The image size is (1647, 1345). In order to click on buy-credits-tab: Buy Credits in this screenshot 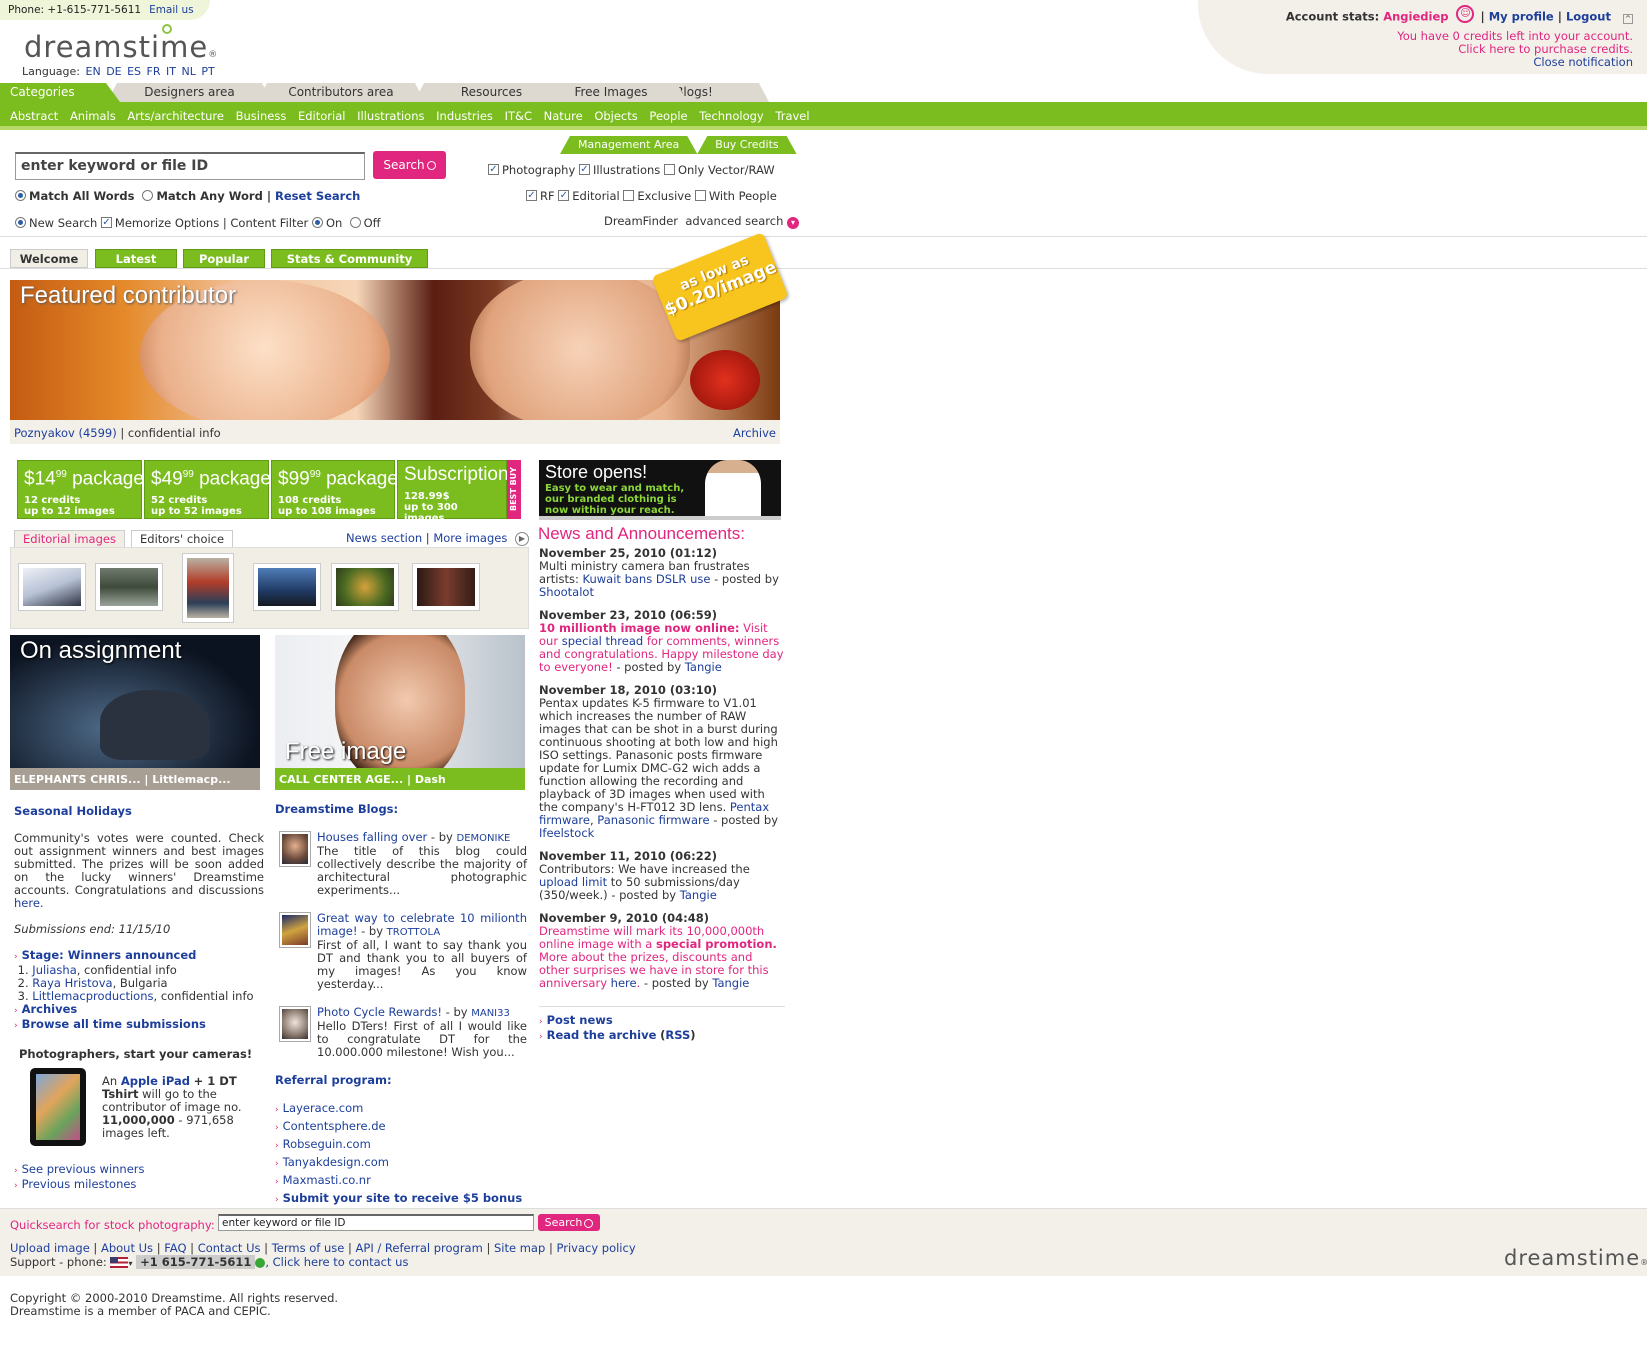, I will do `click(746, 145)`.